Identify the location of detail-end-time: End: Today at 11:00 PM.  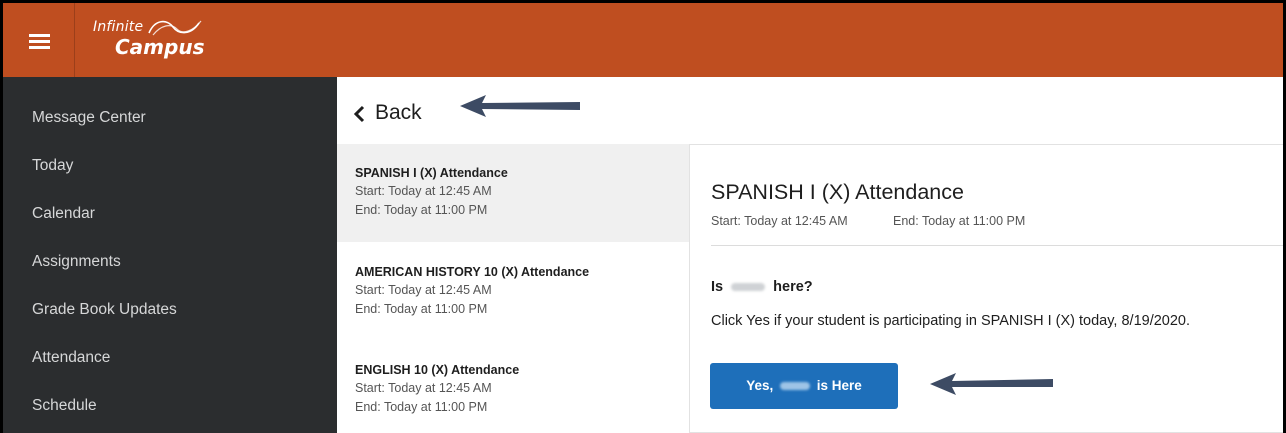
(959, 221).